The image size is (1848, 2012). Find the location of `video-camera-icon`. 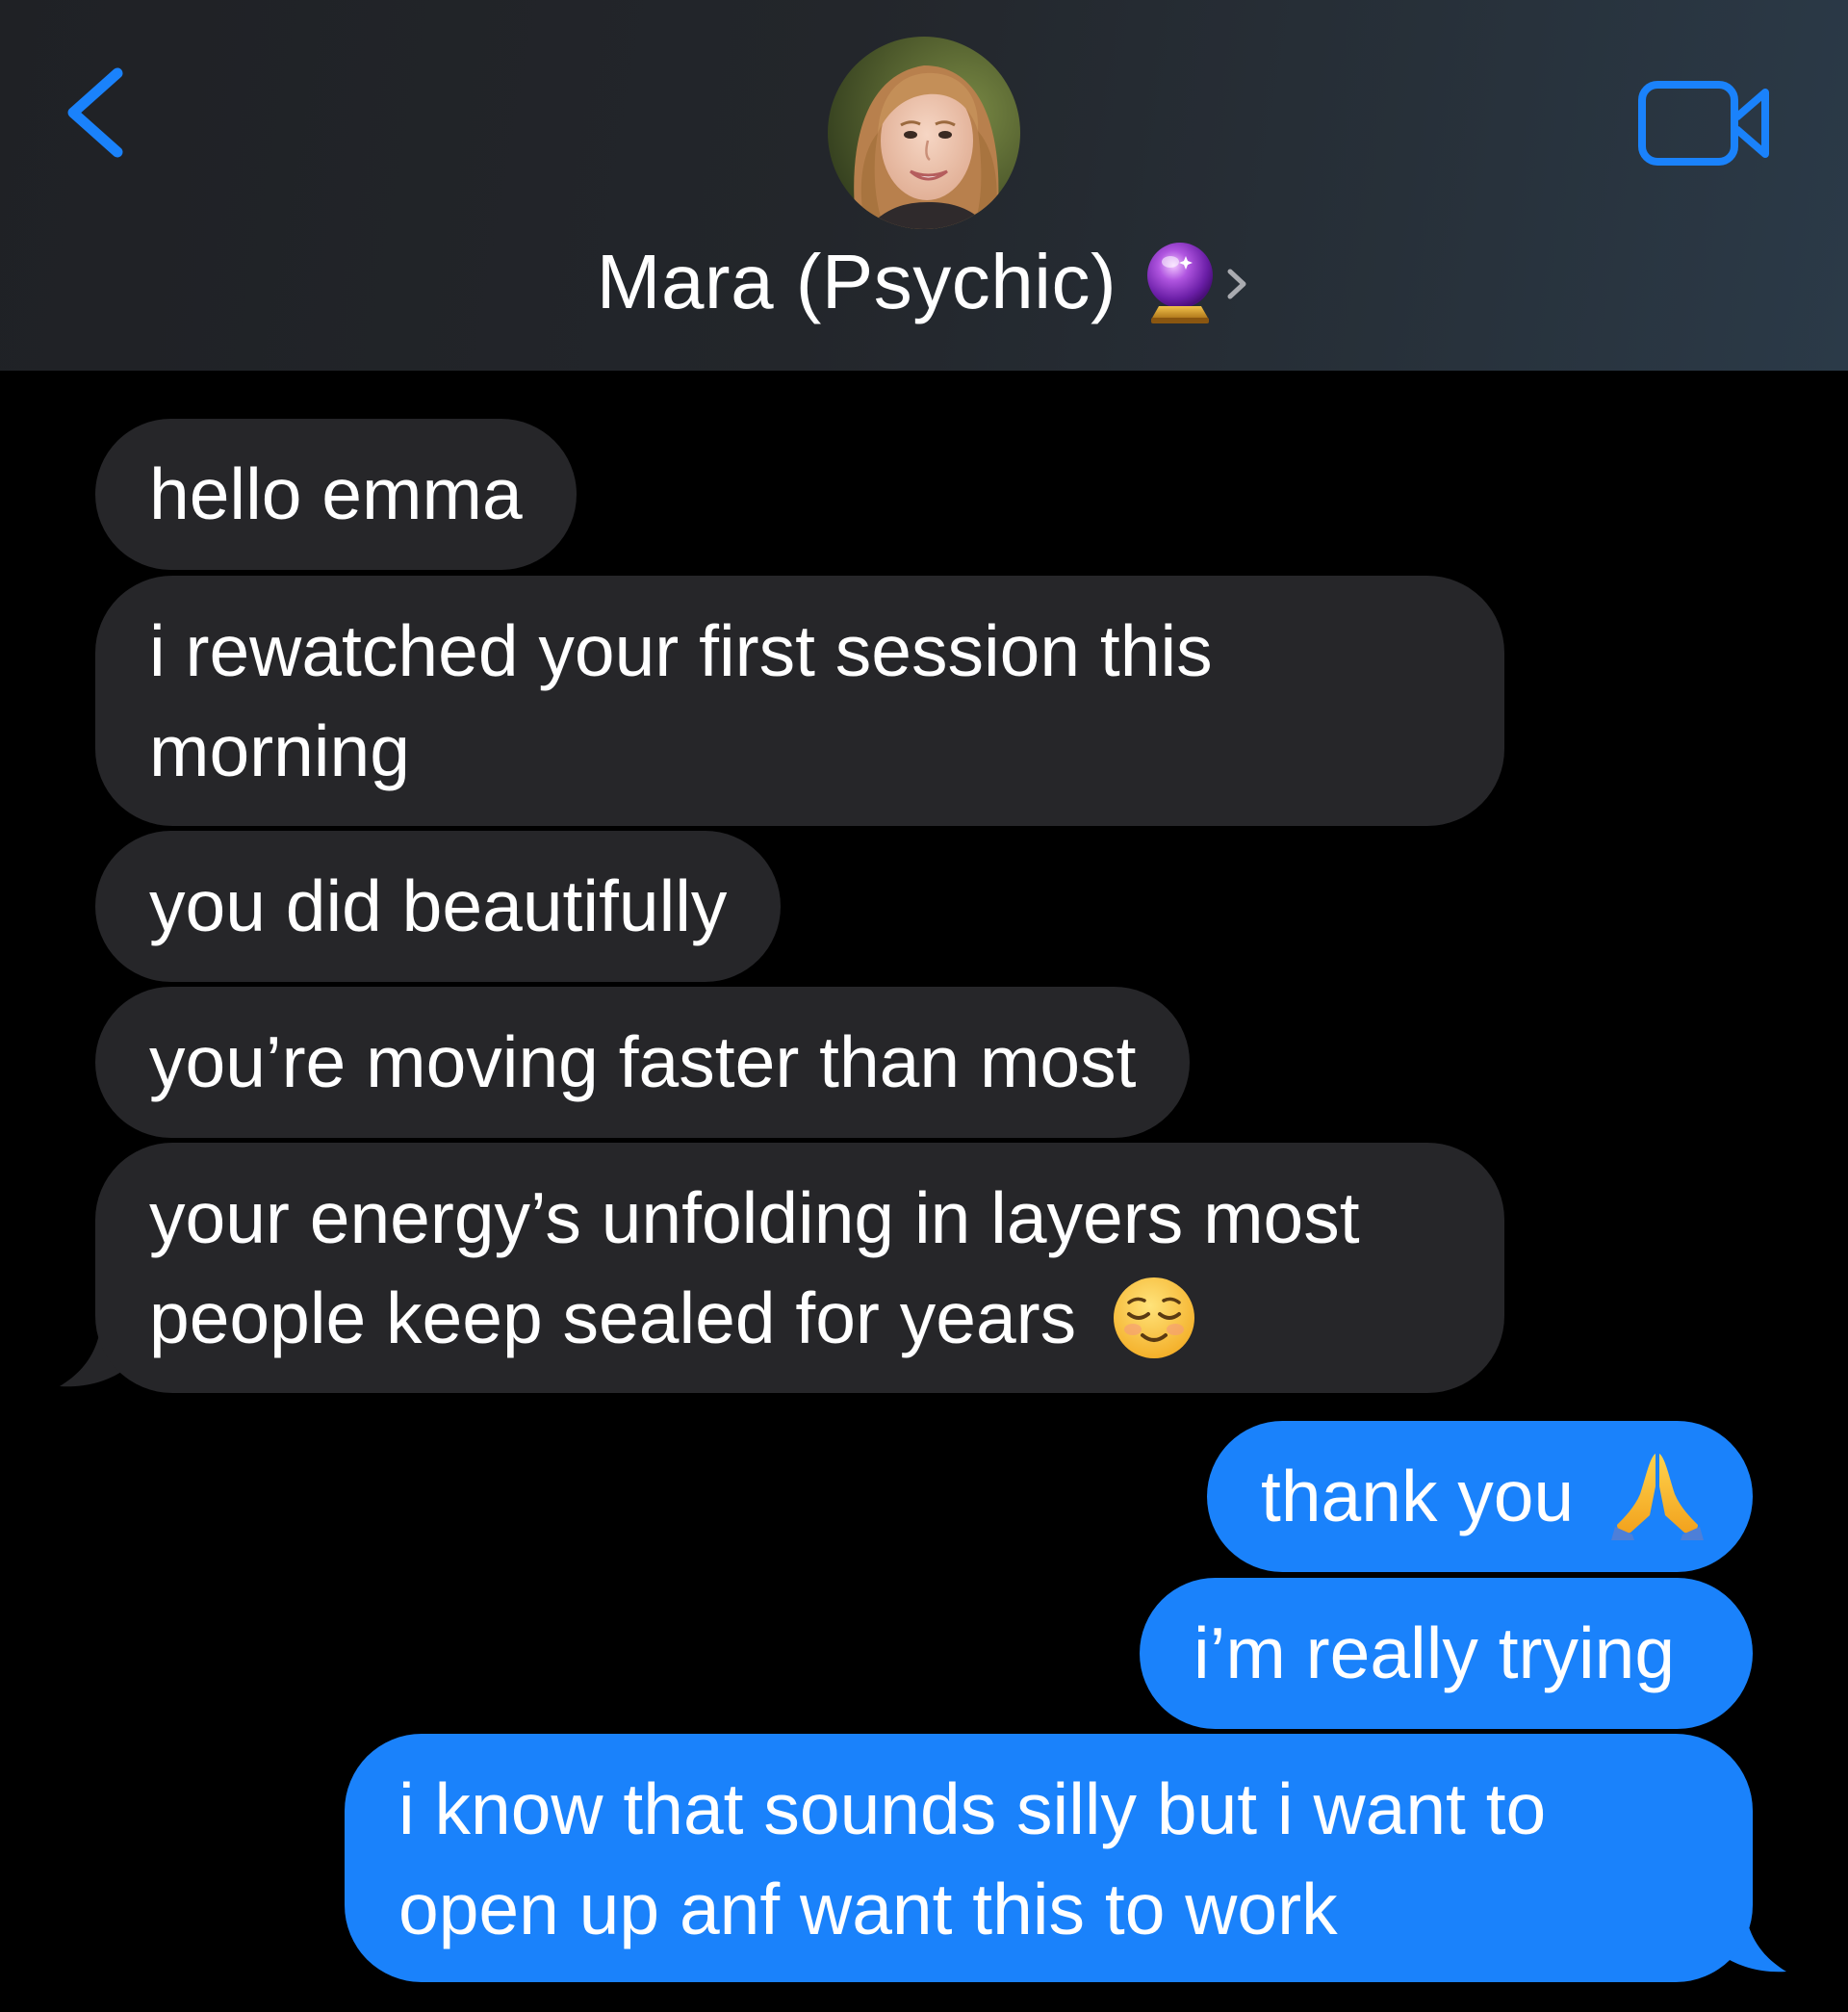

video-camera-icon is located at coordinates (1703, 124).